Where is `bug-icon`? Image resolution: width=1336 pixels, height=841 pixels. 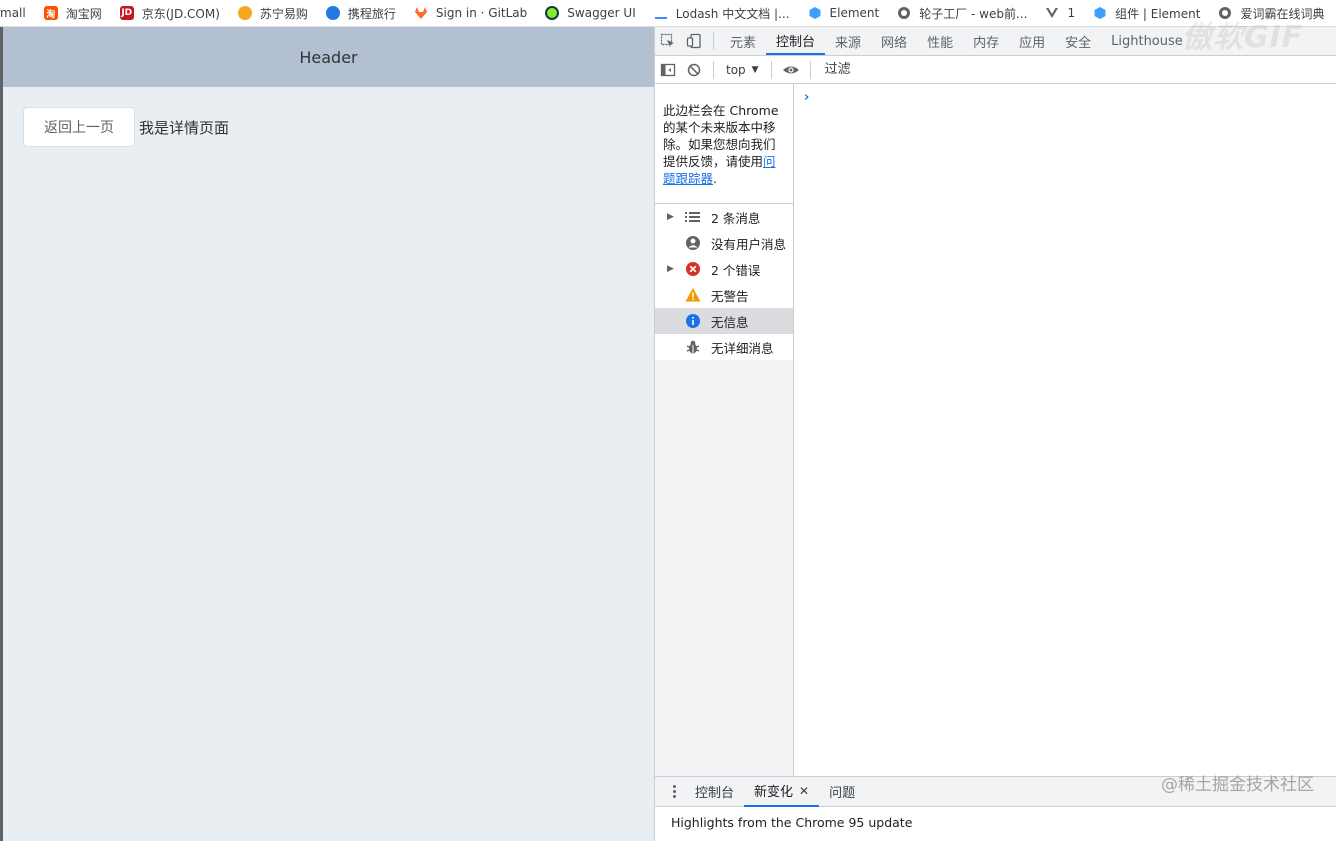 bug-icon is located at coordinates (693, 347).